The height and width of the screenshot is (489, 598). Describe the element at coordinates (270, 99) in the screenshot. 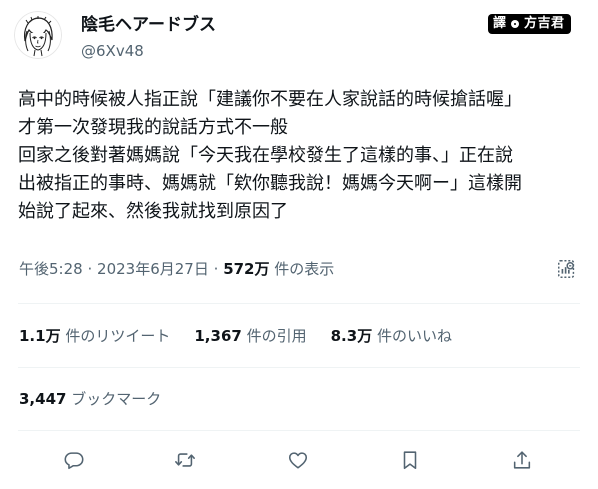

I see `tweet-text-line: 高中的時候被人指正說「建議你不要在人家說話的時候搶話喔」` at that location.